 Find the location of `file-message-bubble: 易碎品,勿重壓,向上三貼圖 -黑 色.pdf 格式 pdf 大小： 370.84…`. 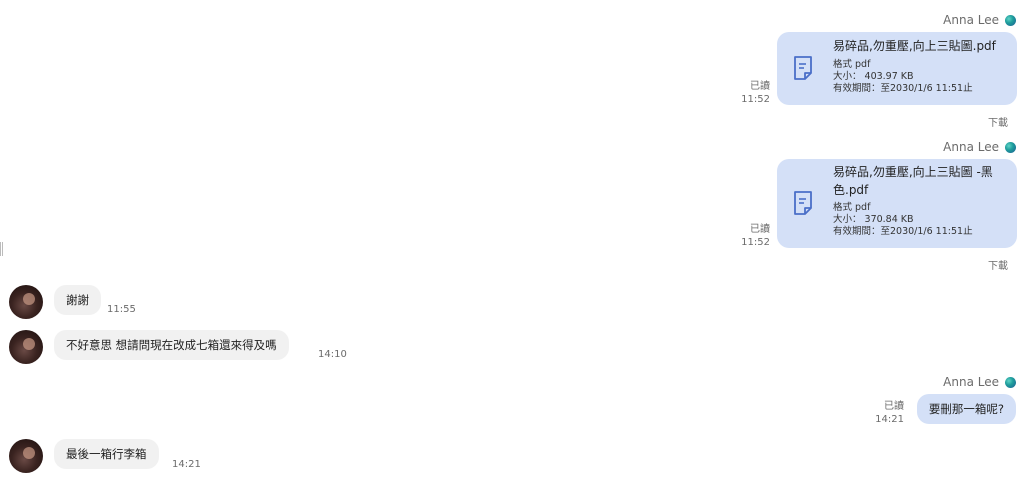

file-message-bubble: 易碎品,勿重壓,向上三貼圖 -黑 色.pdf 格式 pdf 大小： 370.84… is located at coordinates (897, 203).